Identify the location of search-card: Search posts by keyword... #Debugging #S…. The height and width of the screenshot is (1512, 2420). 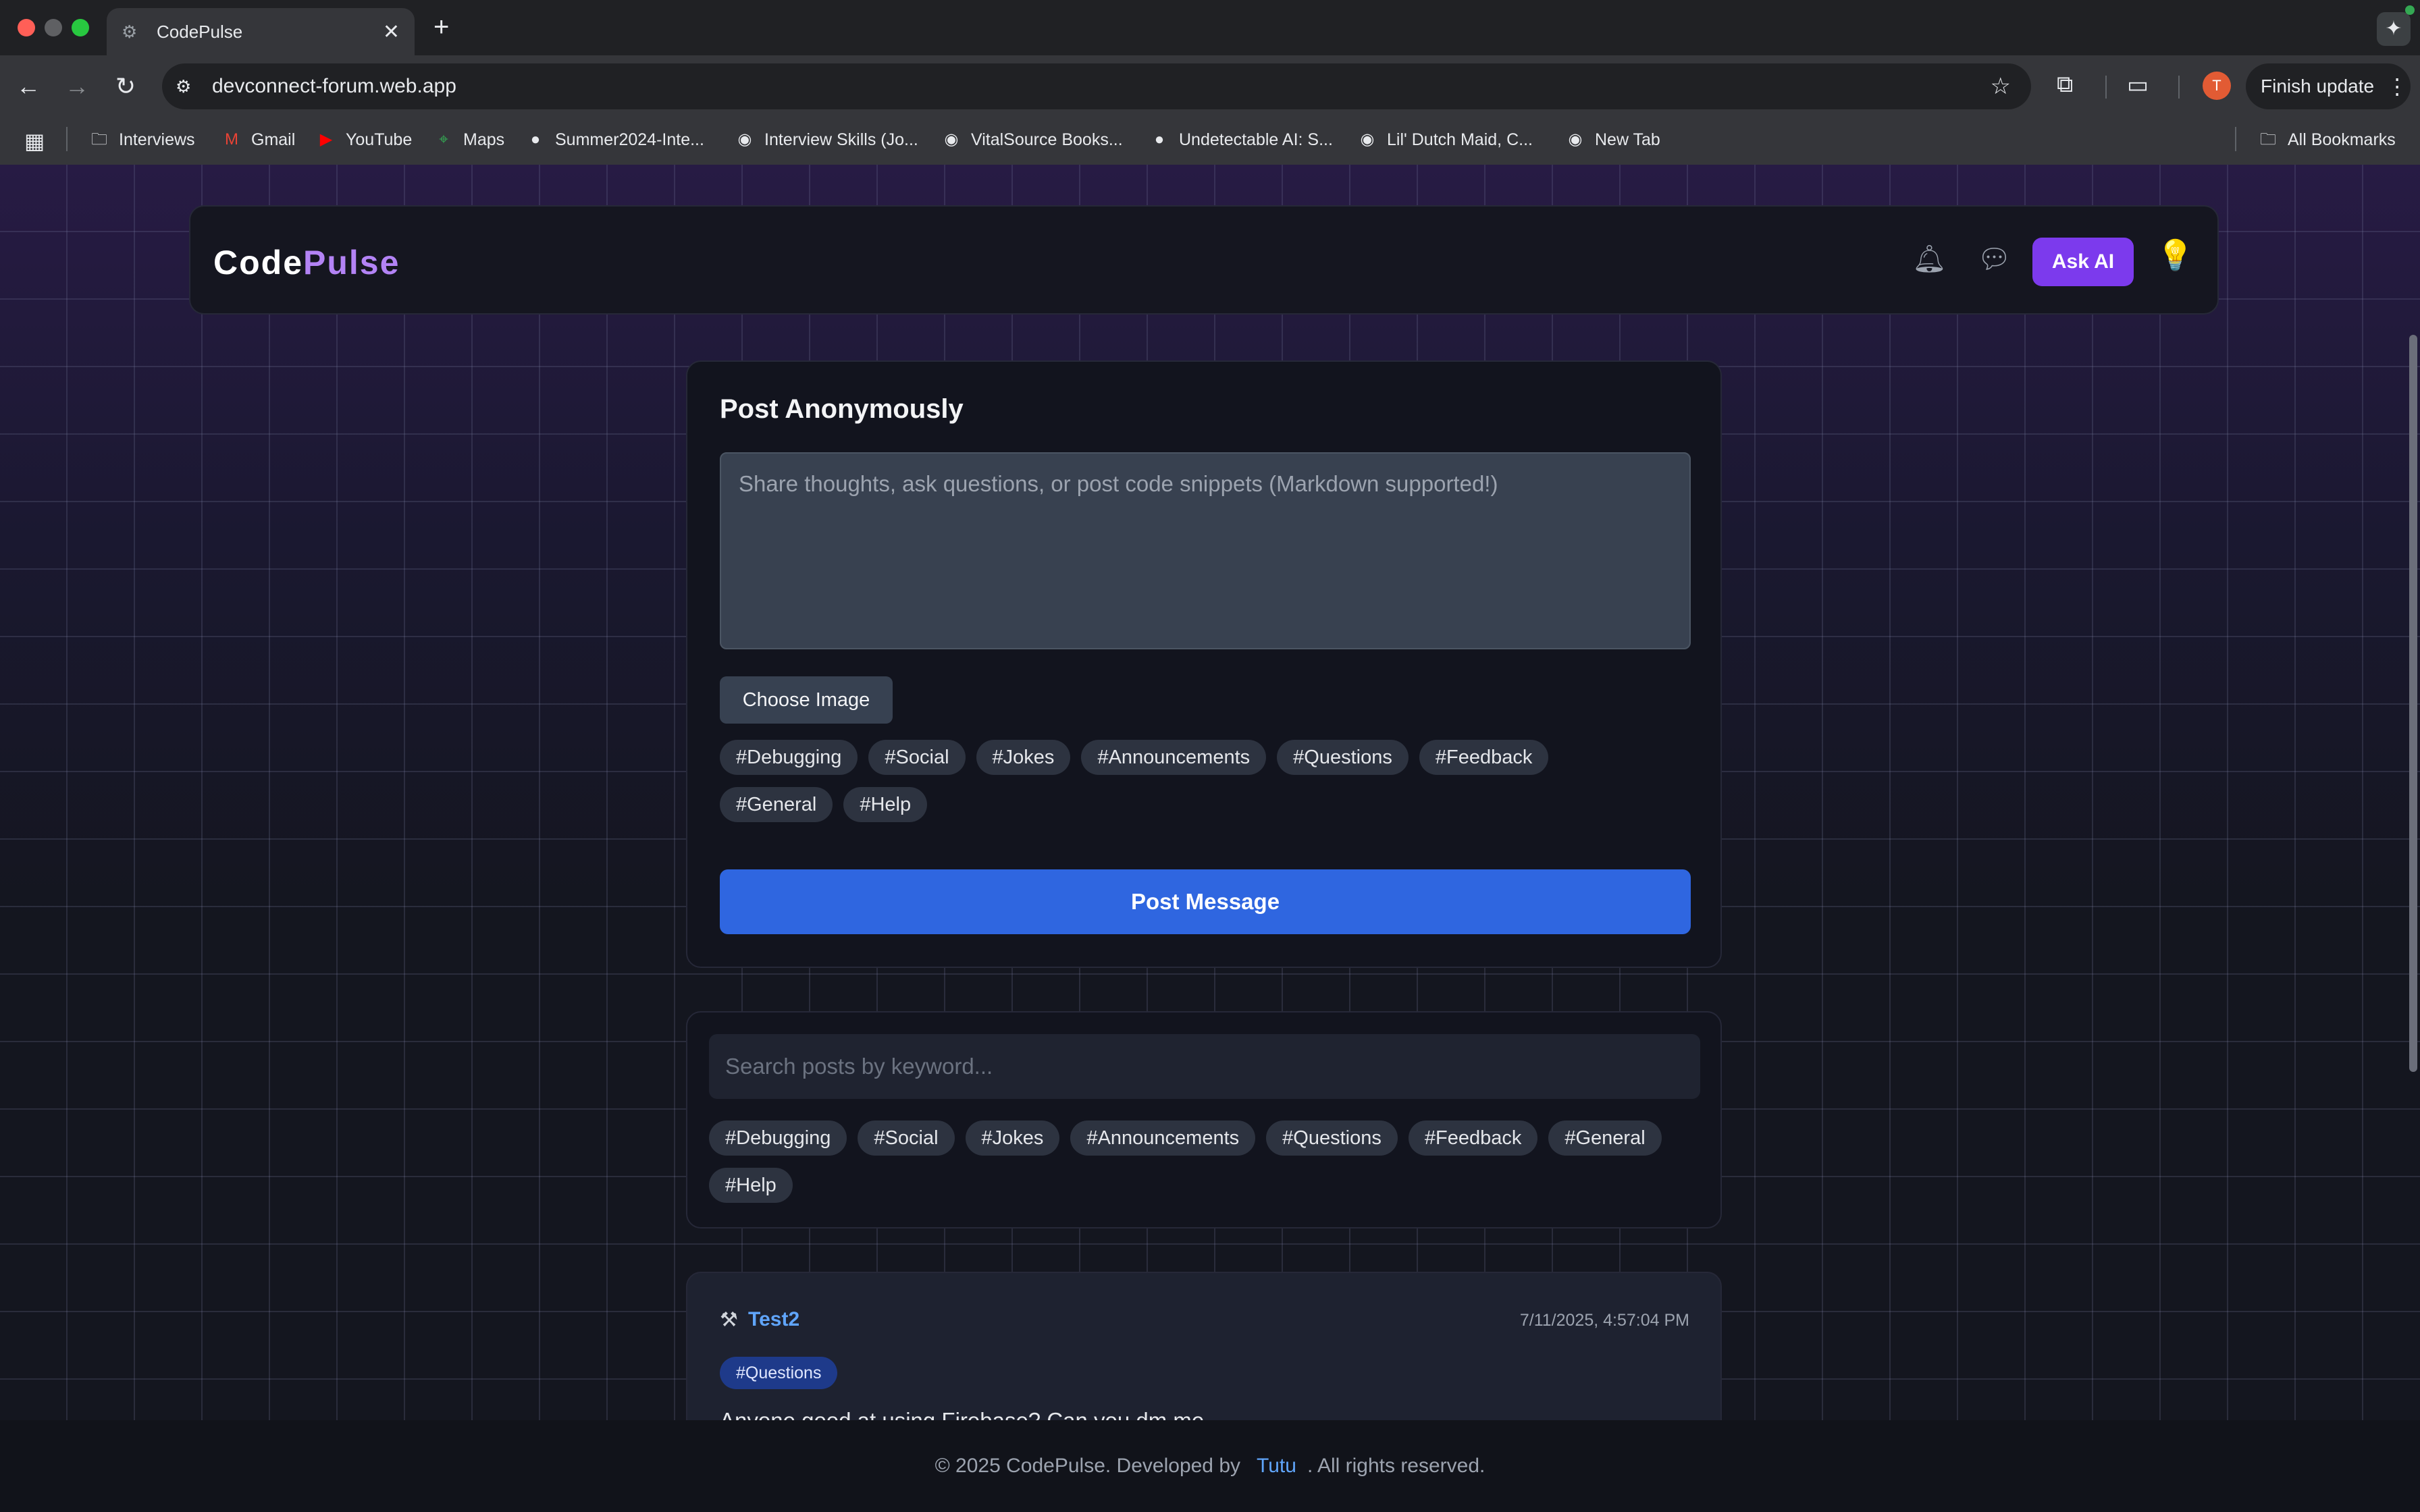
(1204, 1119).